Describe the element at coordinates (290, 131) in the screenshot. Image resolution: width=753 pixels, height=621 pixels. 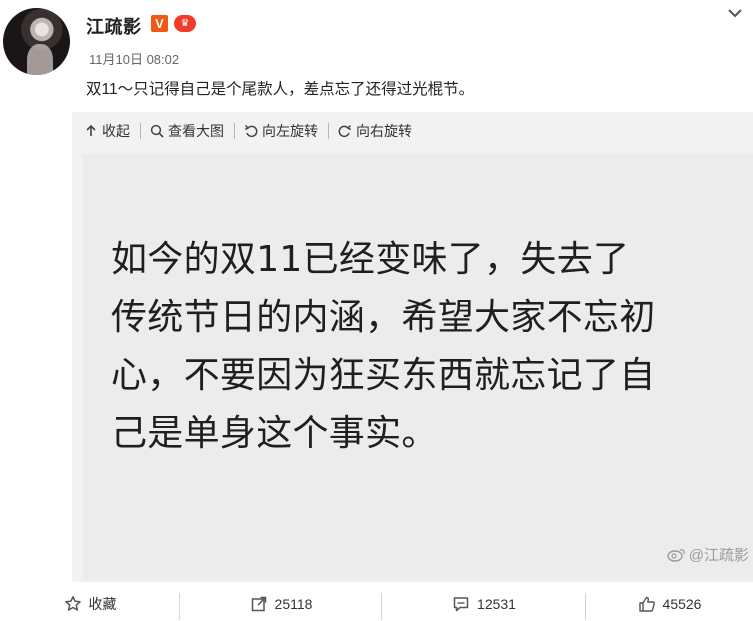
I see `rotate-left-label: 向左旋转` at that location.